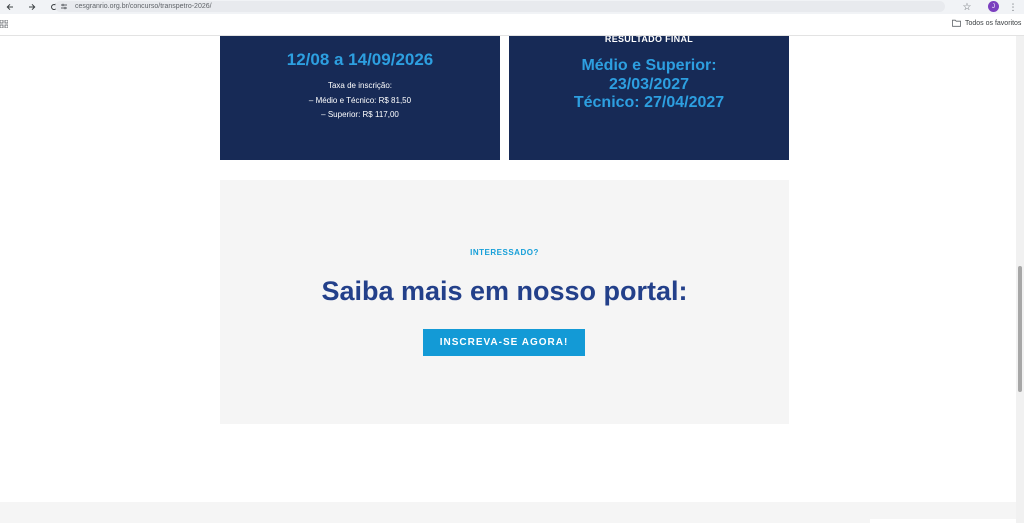  Describe the element at coordinates (360, 85) in the screenshot. I see `fee-title: Taxa de inscrição:` at that location.